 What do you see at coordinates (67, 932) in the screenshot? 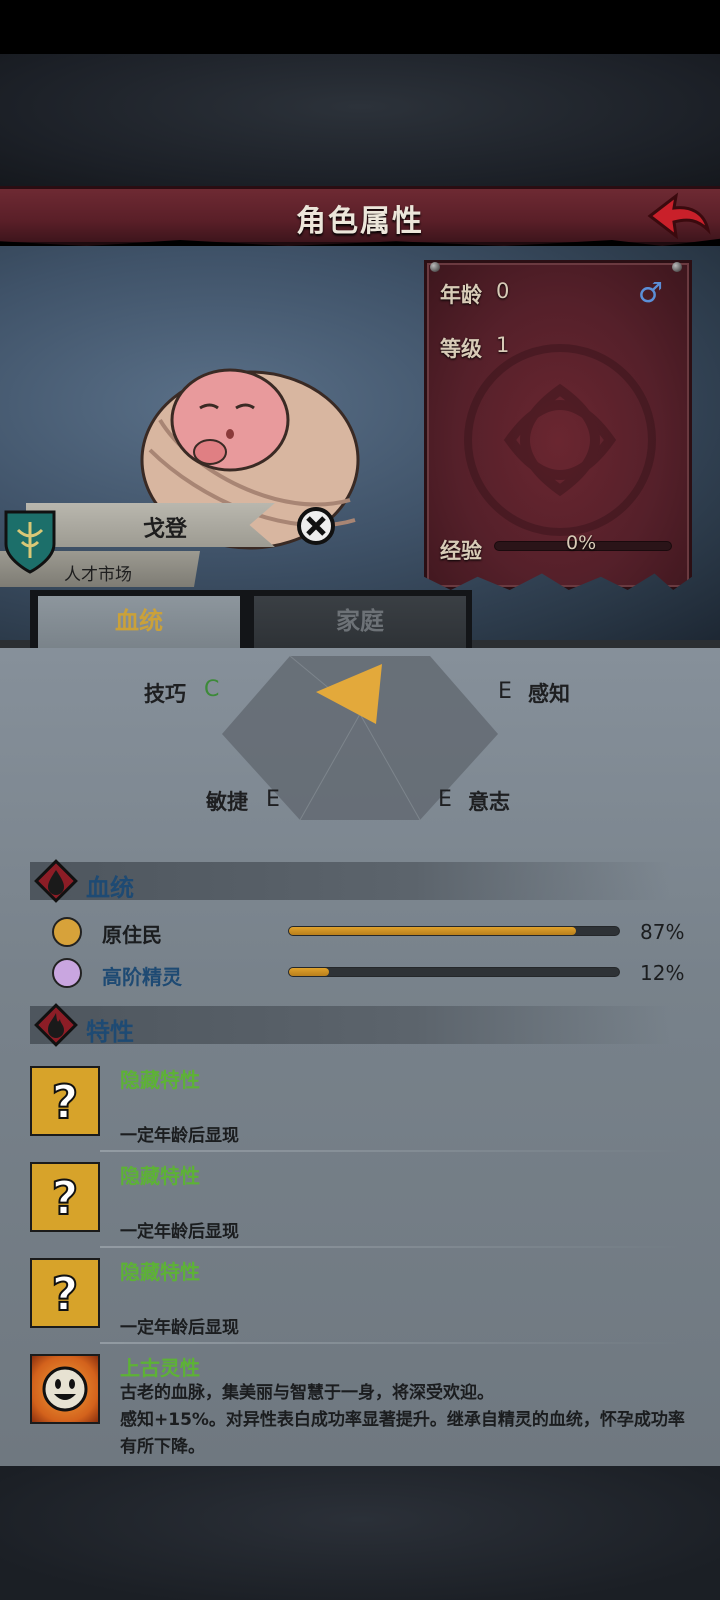
I see `leaf-icon` at bounding box center [67, 932].